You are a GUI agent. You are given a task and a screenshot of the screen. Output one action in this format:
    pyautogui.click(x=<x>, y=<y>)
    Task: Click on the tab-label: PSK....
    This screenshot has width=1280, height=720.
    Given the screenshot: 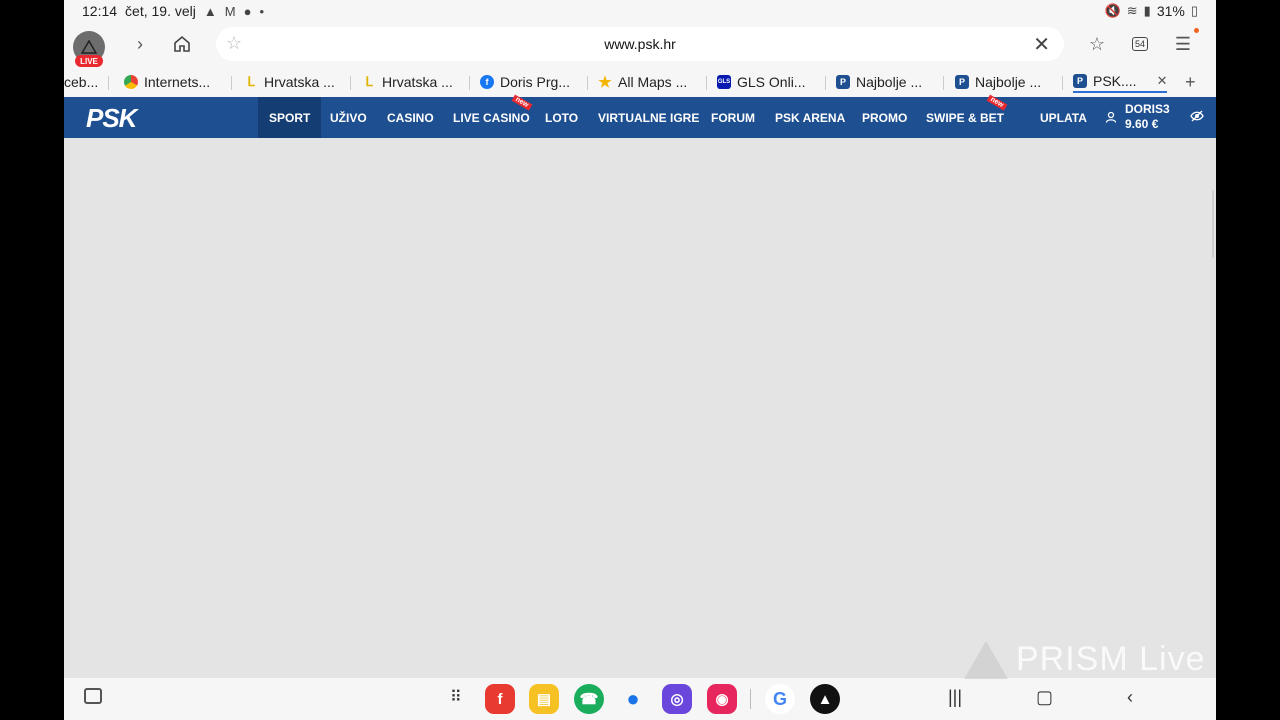 What is the action you would take?
    pyautogui.click(x=1115, y=81)
    